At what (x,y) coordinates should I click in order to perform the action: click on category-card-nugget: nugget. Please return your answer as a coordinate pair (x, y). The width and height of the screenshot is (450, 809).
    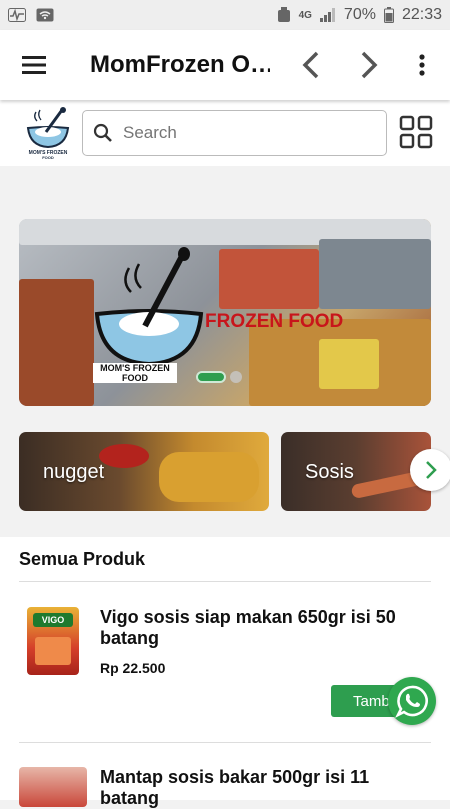
    Looking at the image, I should click on (144, 471).